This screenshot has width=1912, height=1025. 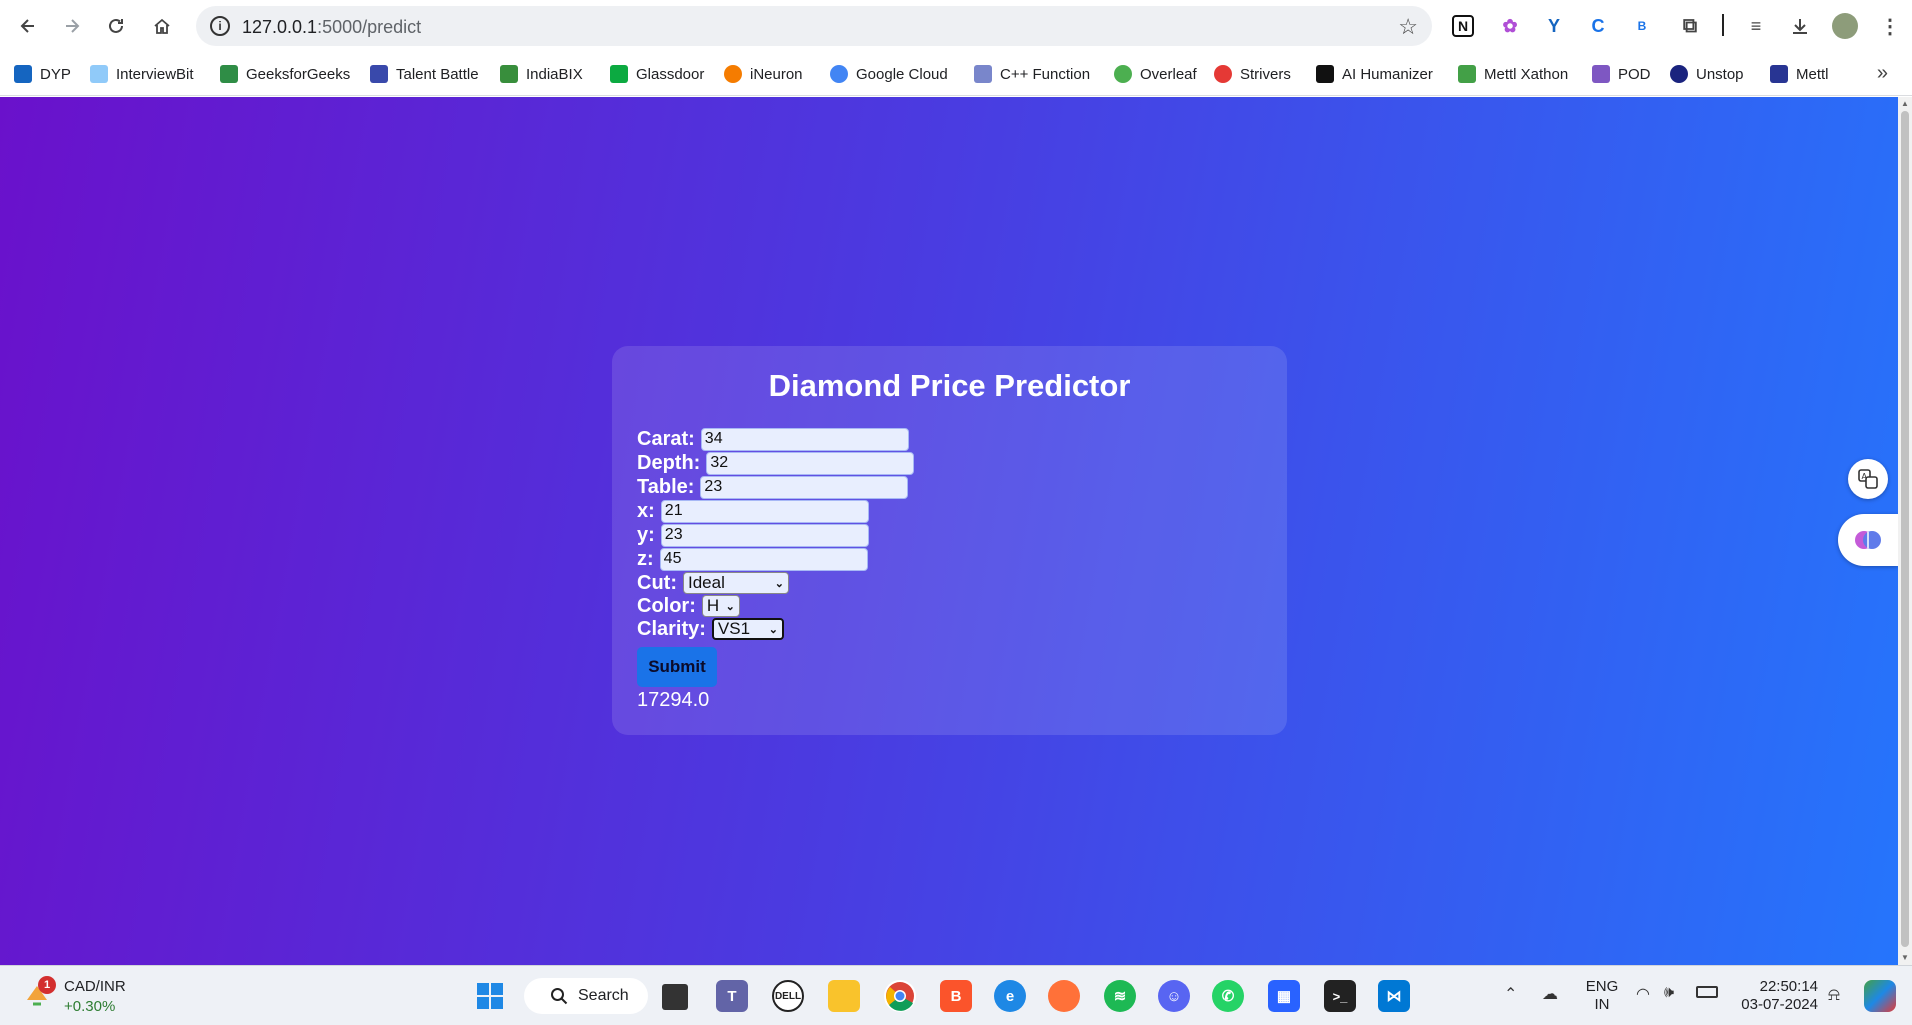 I want to click on widget-change: +0.30%, so click(x=90, y=1006).